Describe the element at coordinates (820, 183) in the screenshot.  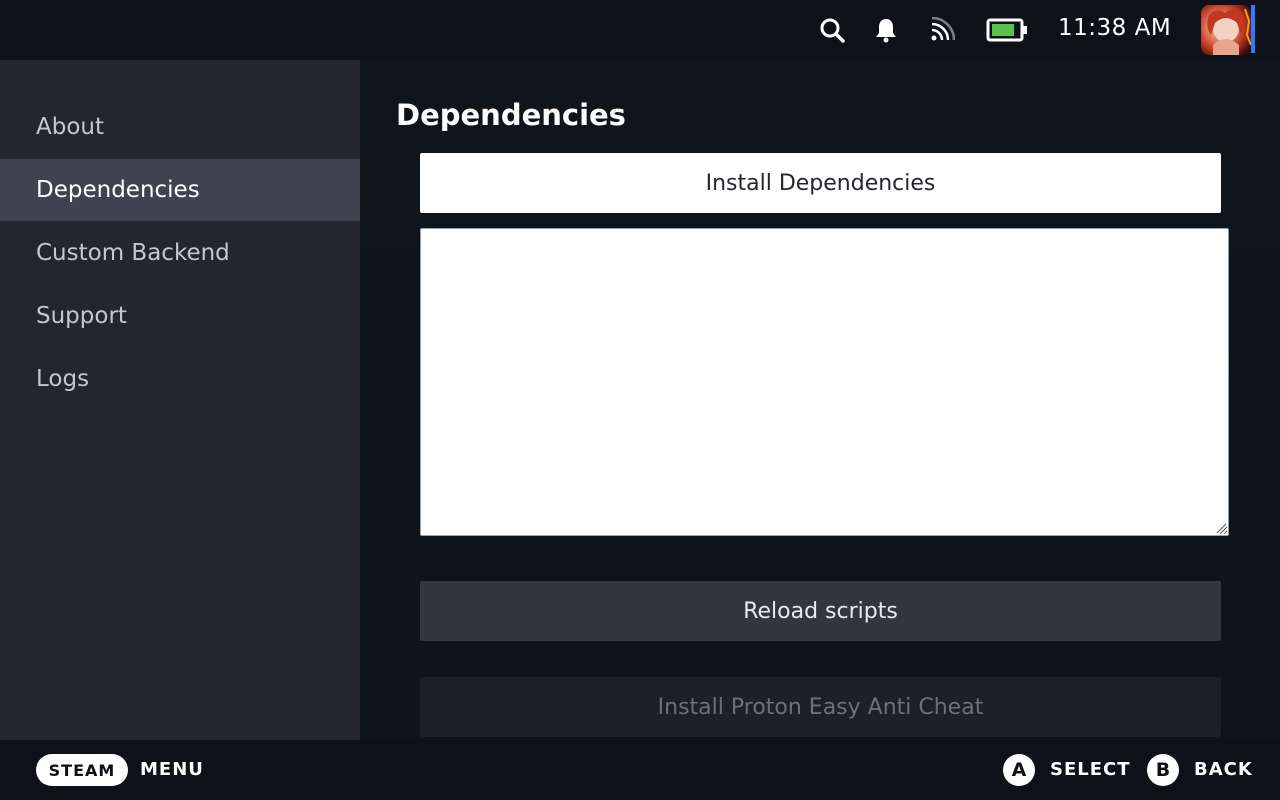
I see `install-dependencies-button: Install Dependencies` at that location.